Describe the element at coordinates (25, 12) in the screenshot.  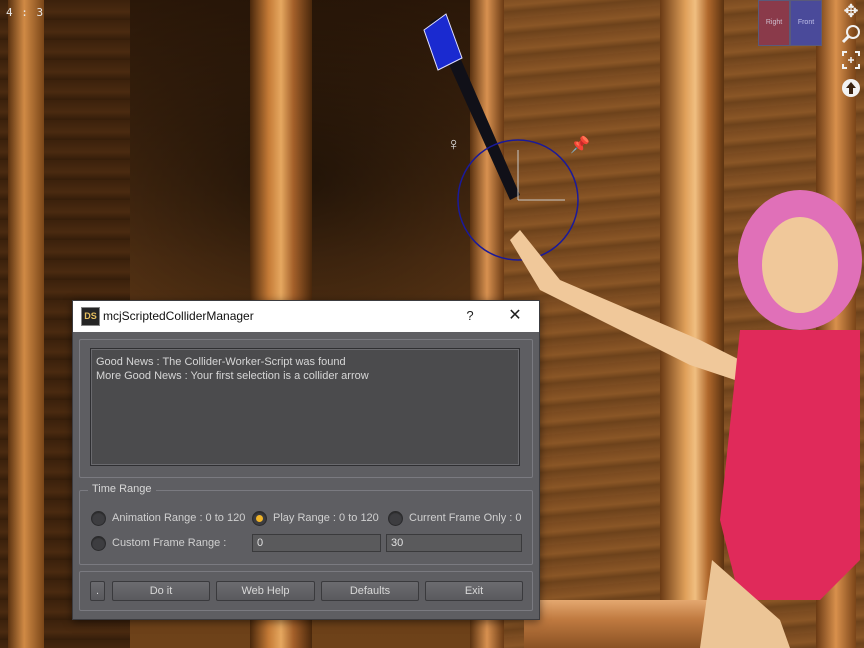
I see `aspect-ratio-label: 4 : 3` at that location.